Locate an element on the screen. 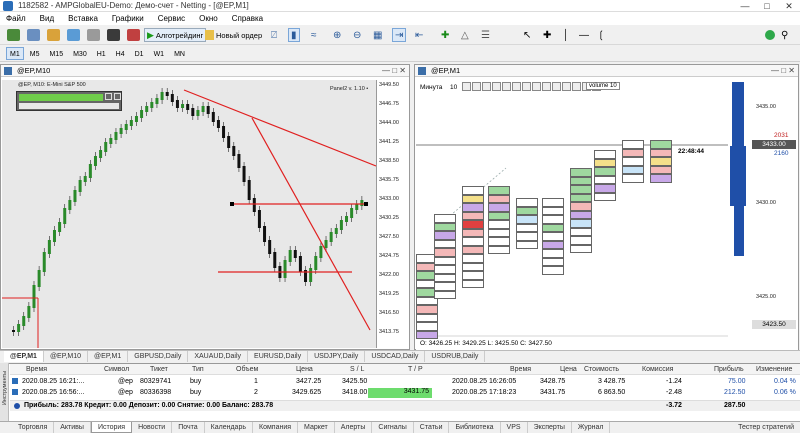 The image size is (800, 433). crosshair-tool-button: ✚ is located at coordinates (547, 35).